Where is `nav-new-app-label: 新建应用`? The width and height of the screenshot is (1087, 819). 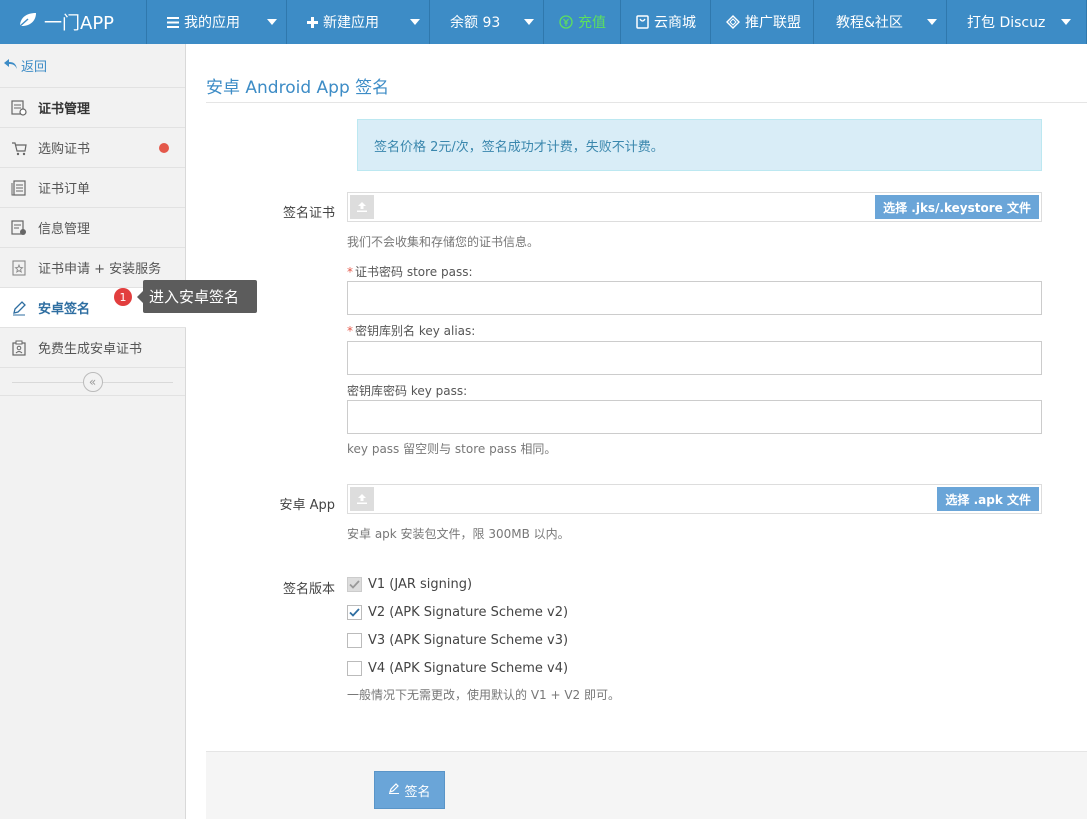 nav-new-app-label: 新建应用 is located at coordinates (351, 23).